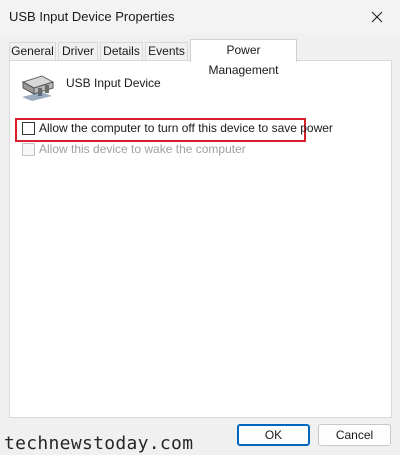 The image size is (400, 455). I want to click on usb-plug-icon, so click(38, 88).